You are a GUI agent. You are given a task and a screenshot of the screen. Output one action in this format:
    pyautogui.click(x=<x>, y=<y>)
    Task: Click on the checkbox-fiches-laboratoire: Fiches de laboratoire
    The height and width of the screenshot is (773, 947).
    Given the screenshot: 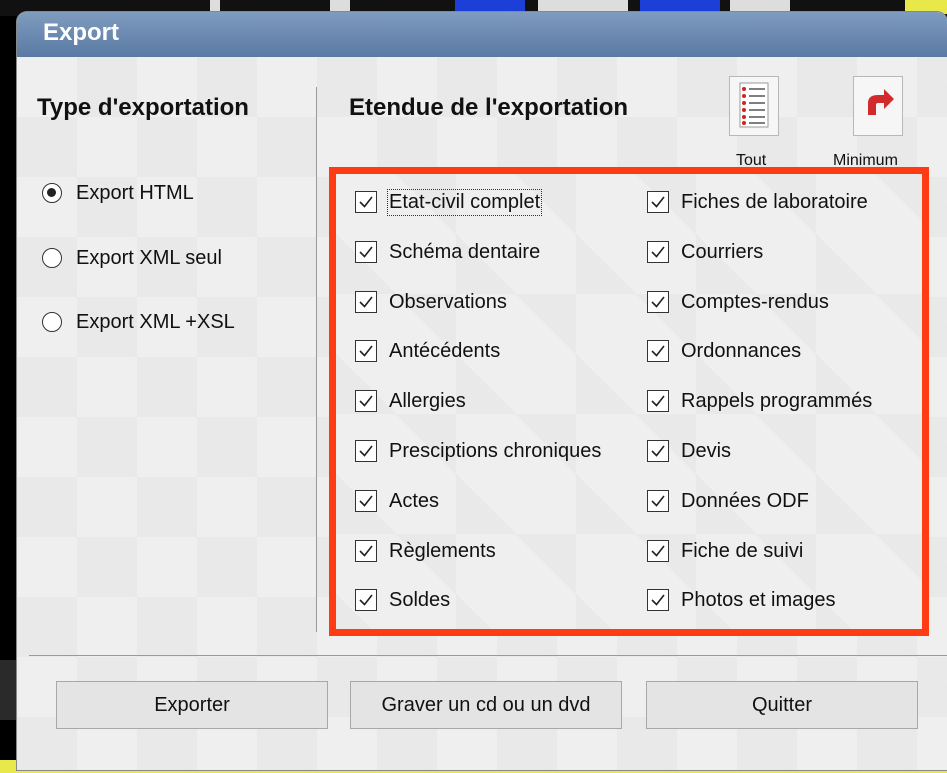 What is the action you would take?
    pyautogui.click(x=757, y=202)
    